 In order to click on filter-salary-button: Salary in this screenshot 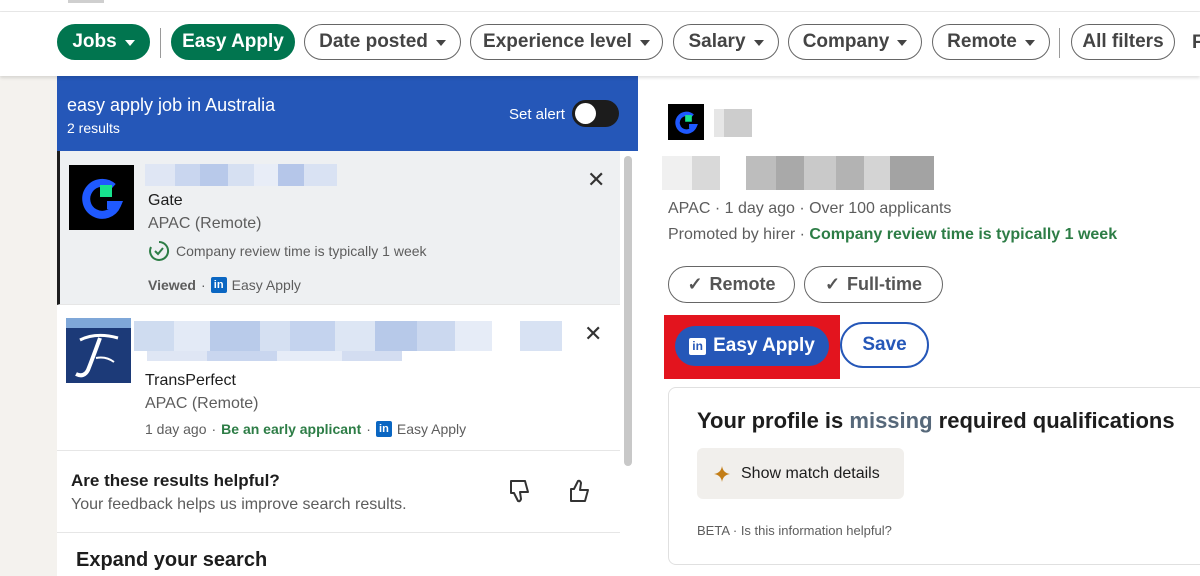, I will do `click(726, 42)`.